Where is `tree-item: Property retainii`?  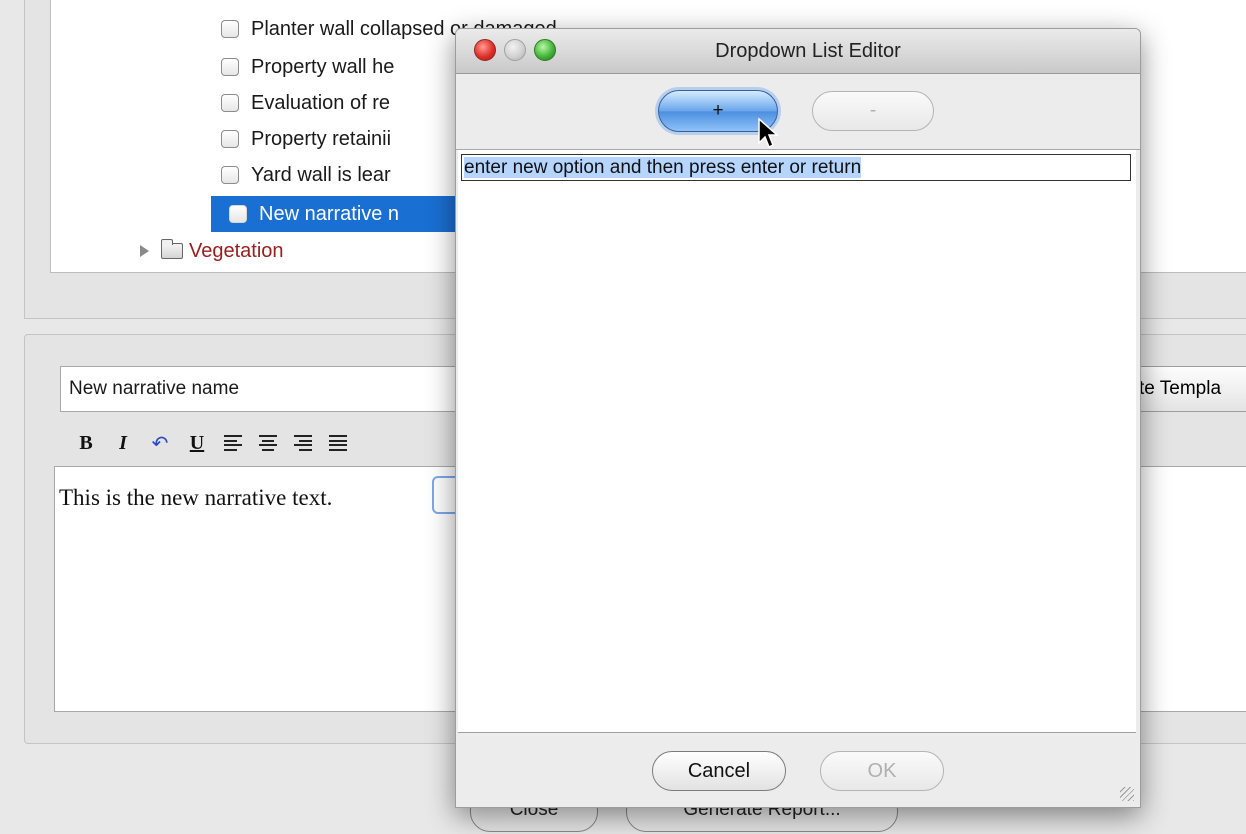
tree-item: Property retainii is located at coordinates (306, 139).